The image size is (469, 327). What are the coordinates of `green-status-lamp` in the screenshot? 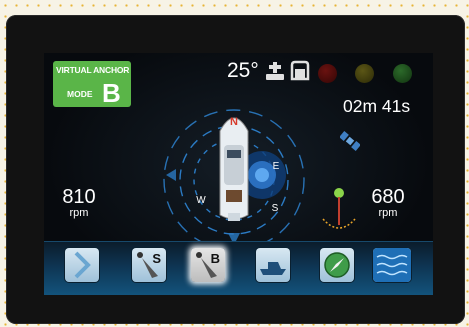 It's located at (402, 73).